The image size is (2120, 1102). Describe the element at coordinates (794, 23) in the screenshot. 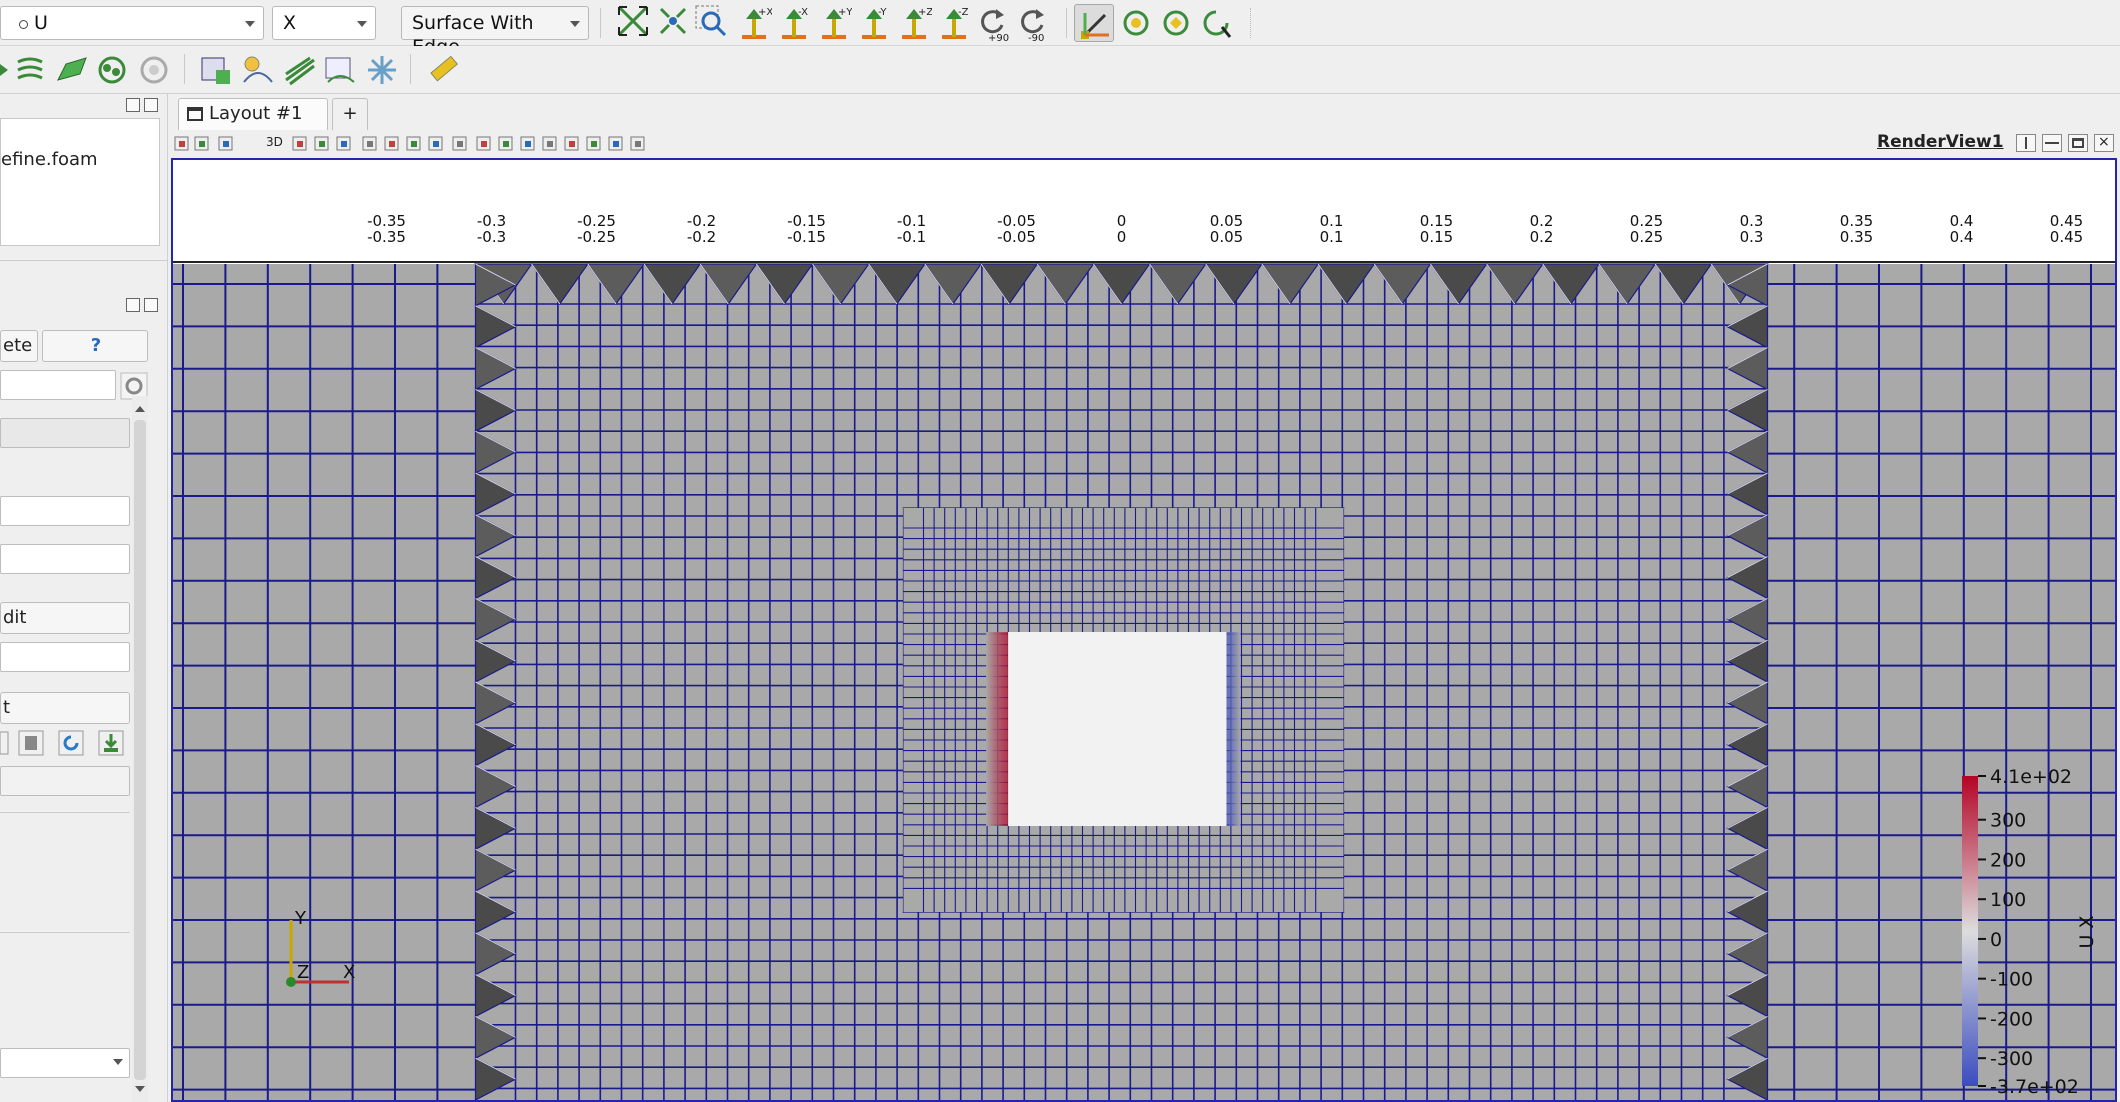

I see `set-view-direction-minus-x-button: -X` at that location.